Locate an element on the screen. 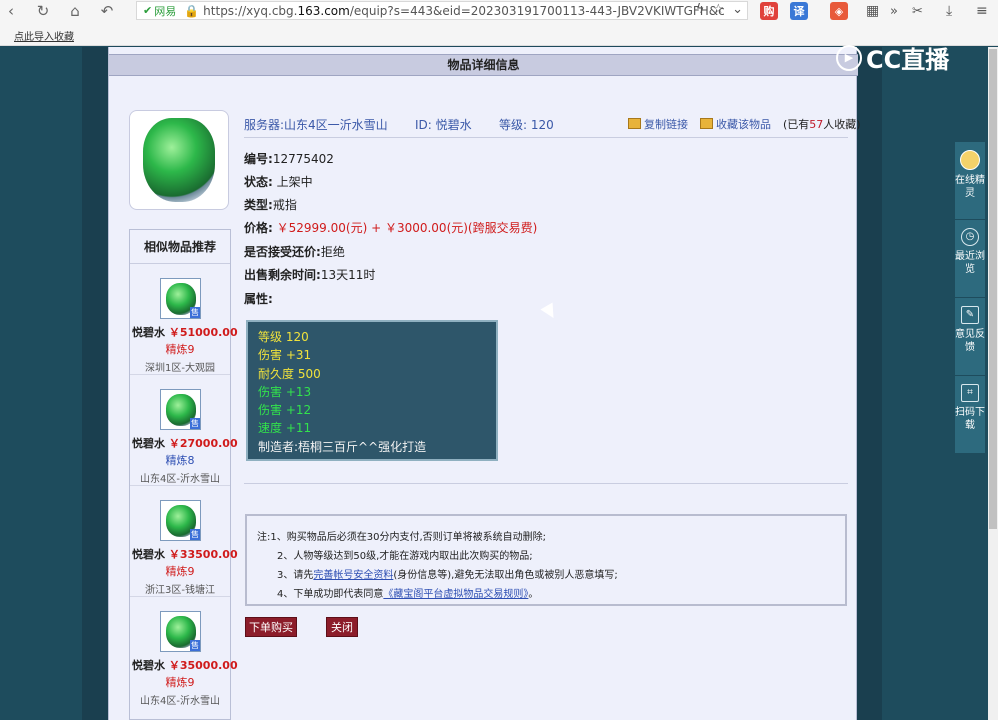  recent-browse-button: ◷ 最近浏览 is located at coordinates (970, 259).